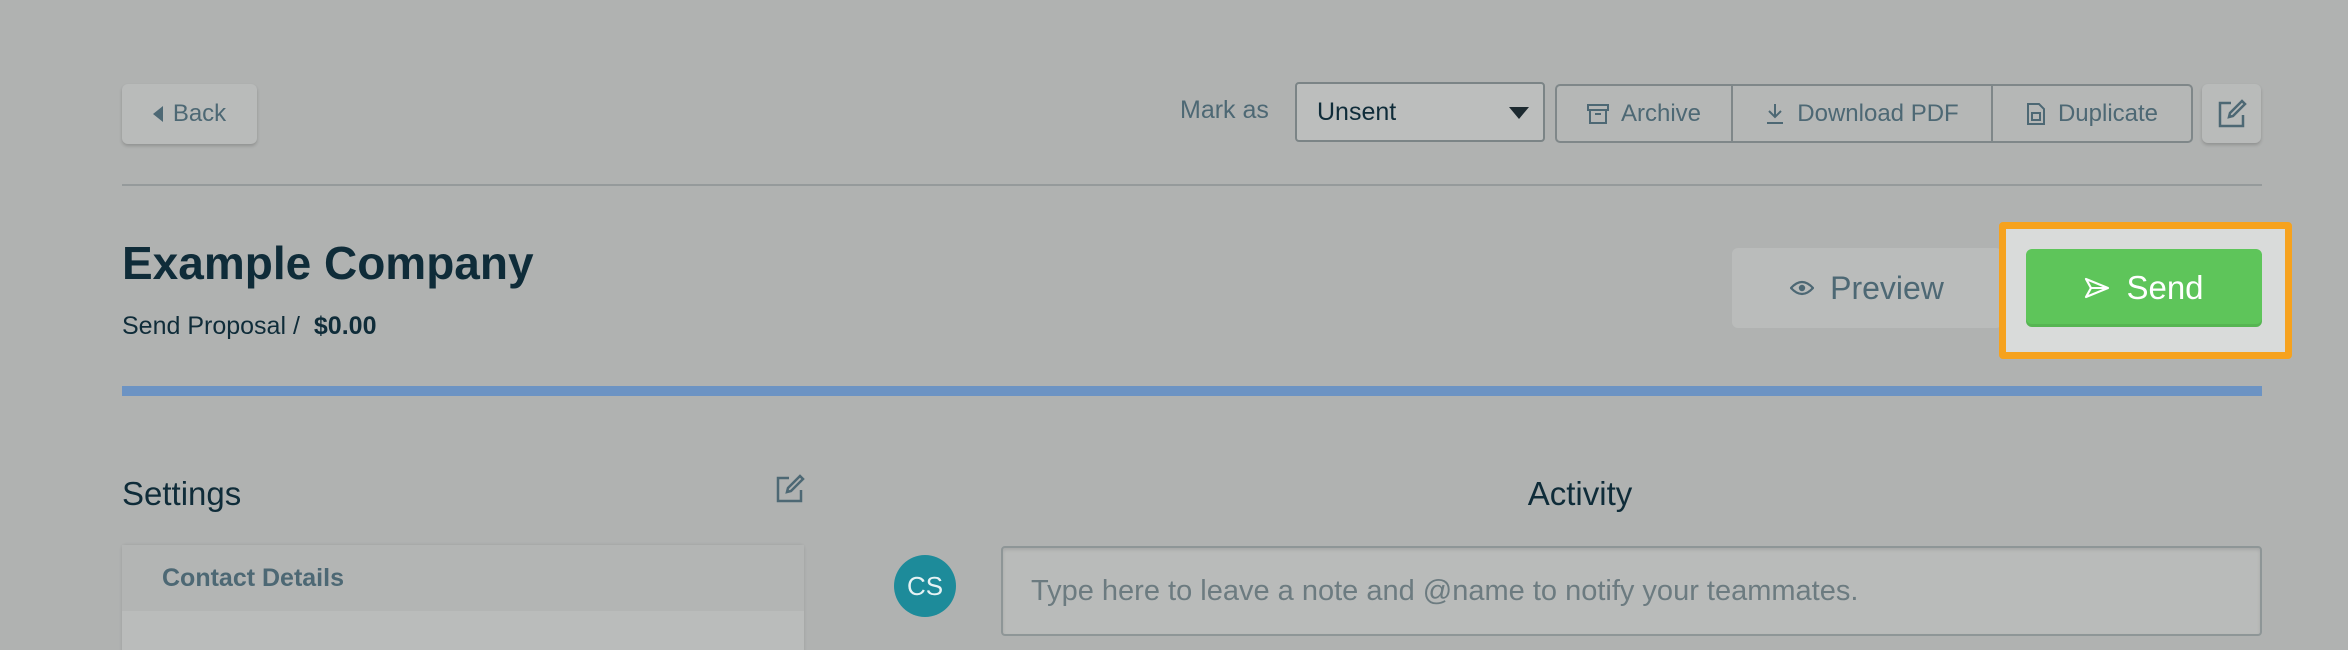 Image resolution: width=2348 pixels, height=650 pixels. What do you see at coordinates (2108, 113) in the screenshot?
I see `duplicate-label: Duplicate` at bounding box center [2108, 113].